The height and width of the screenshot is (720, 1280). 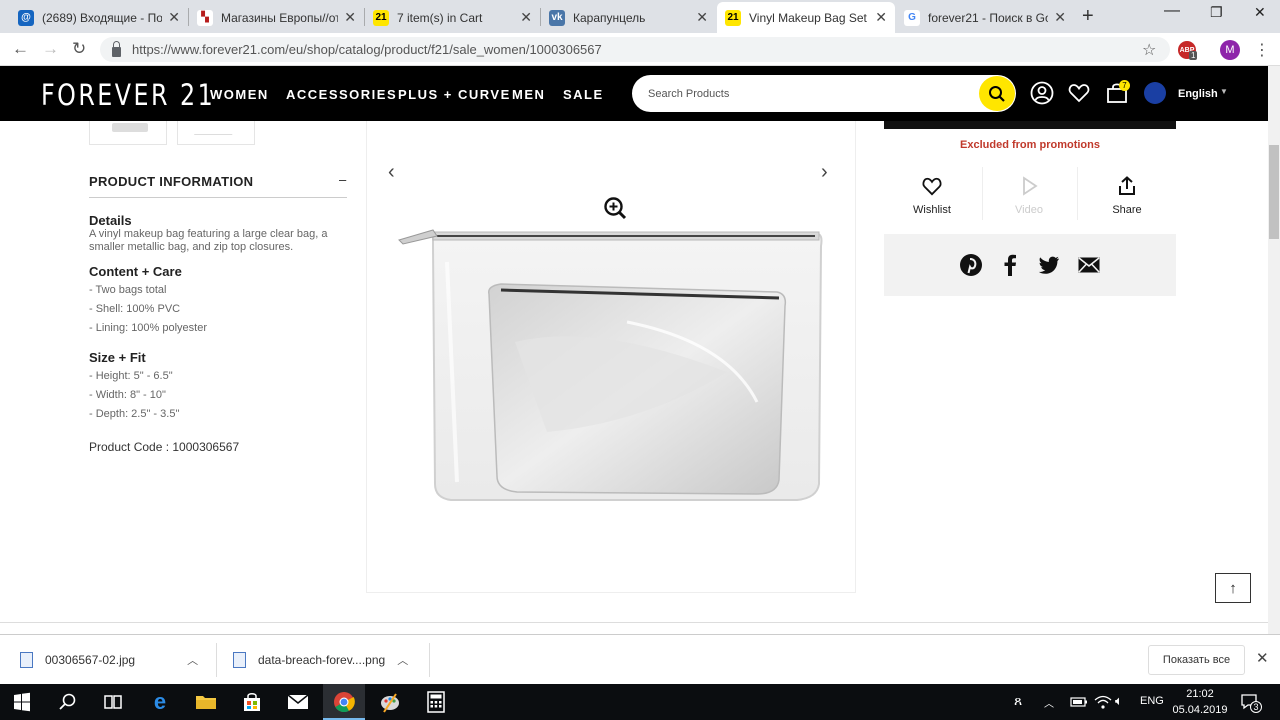 I want to click on people-icon: ጸ, so click(x=1018, y=700).